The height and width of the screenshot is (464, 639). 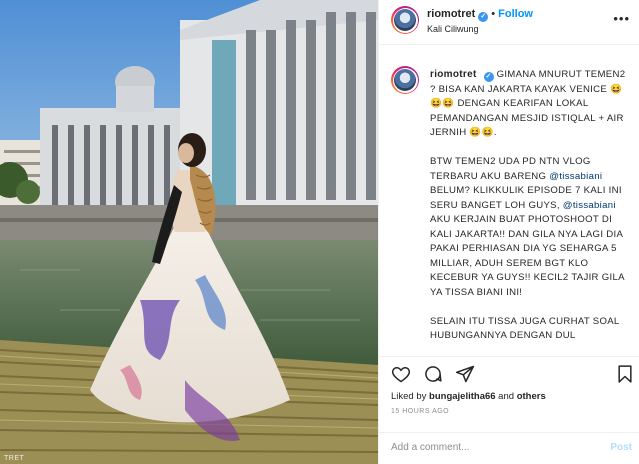 I want to click on author-avatar, so click(x=405, y=20).